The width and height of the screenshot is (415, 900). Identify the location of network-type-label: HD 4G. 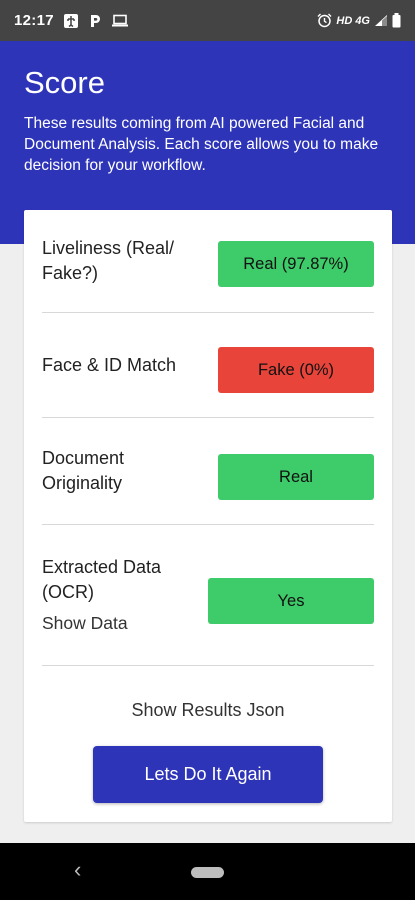
(353, 20).